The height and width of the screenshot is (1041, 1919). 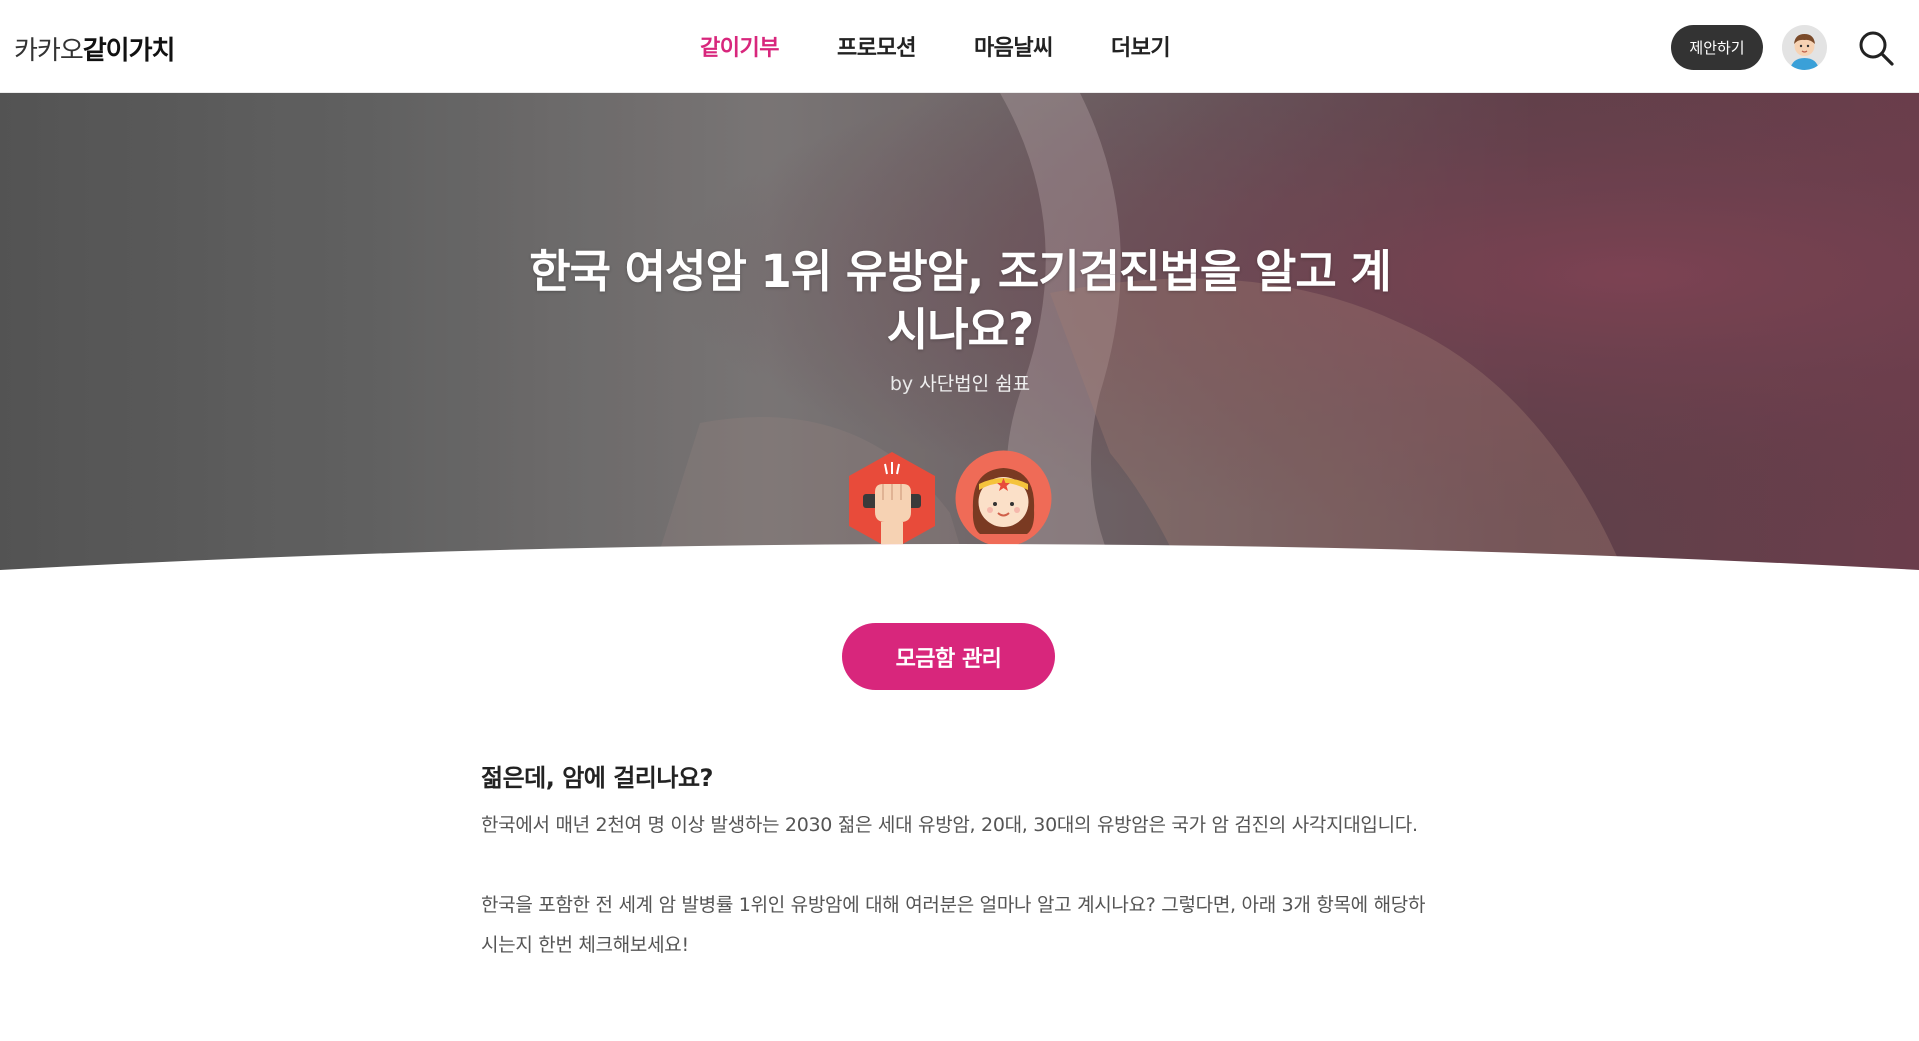 What do you see at coordinates (739, 46) in the screenshot?
I see `nav-item-donation: 같이기부` at bounding box center [739, 46].